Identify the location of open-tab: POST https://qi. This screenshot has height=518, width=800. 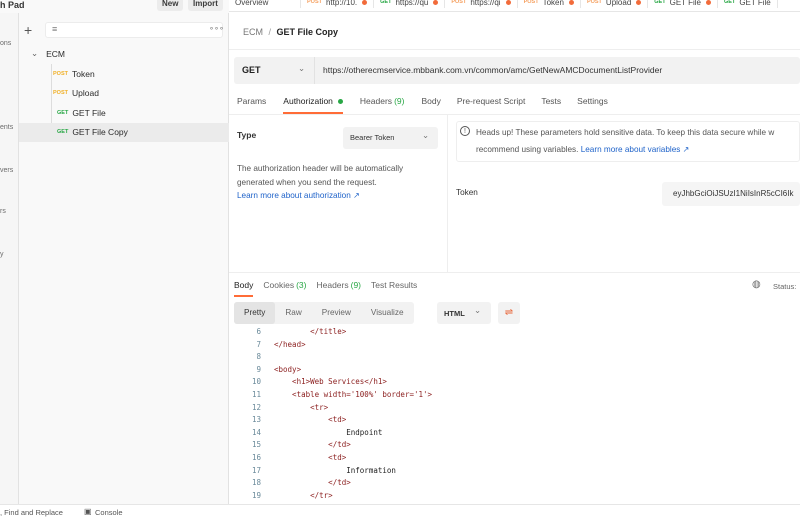
(481, 4).